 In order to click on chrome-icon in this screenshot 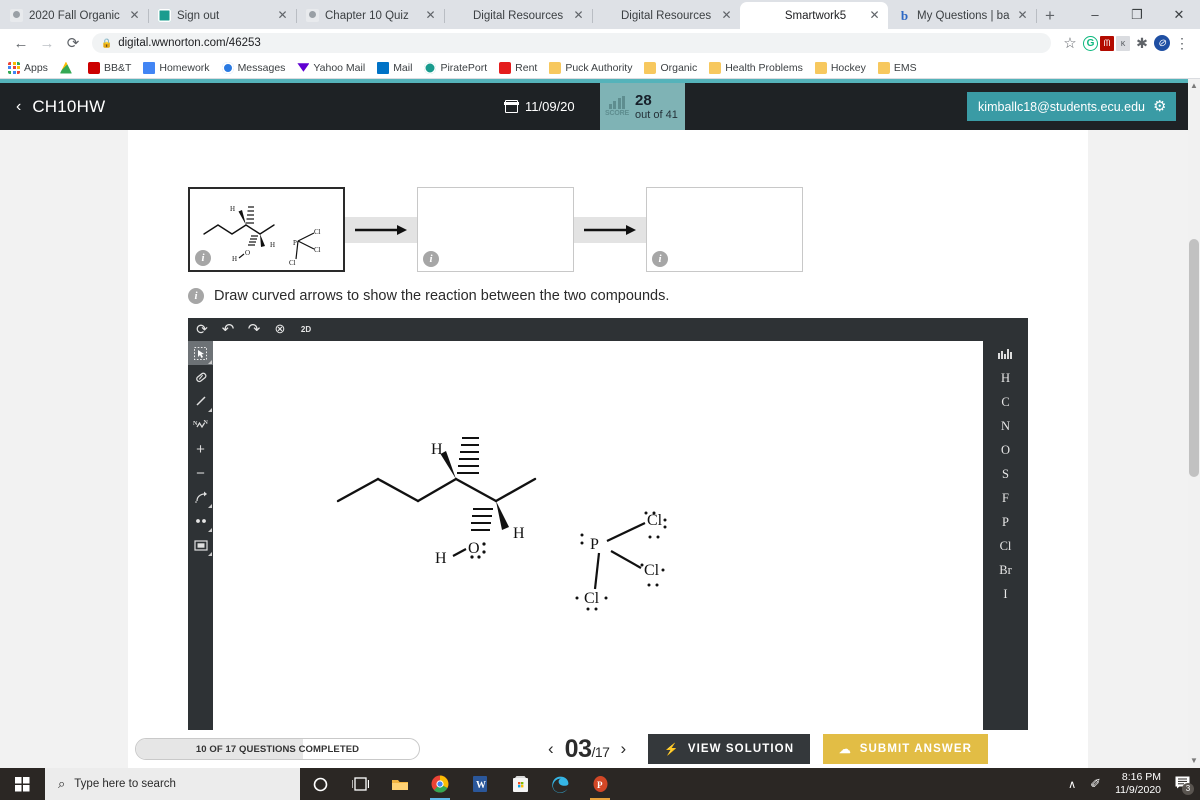, I will do `click(440, 784)`.